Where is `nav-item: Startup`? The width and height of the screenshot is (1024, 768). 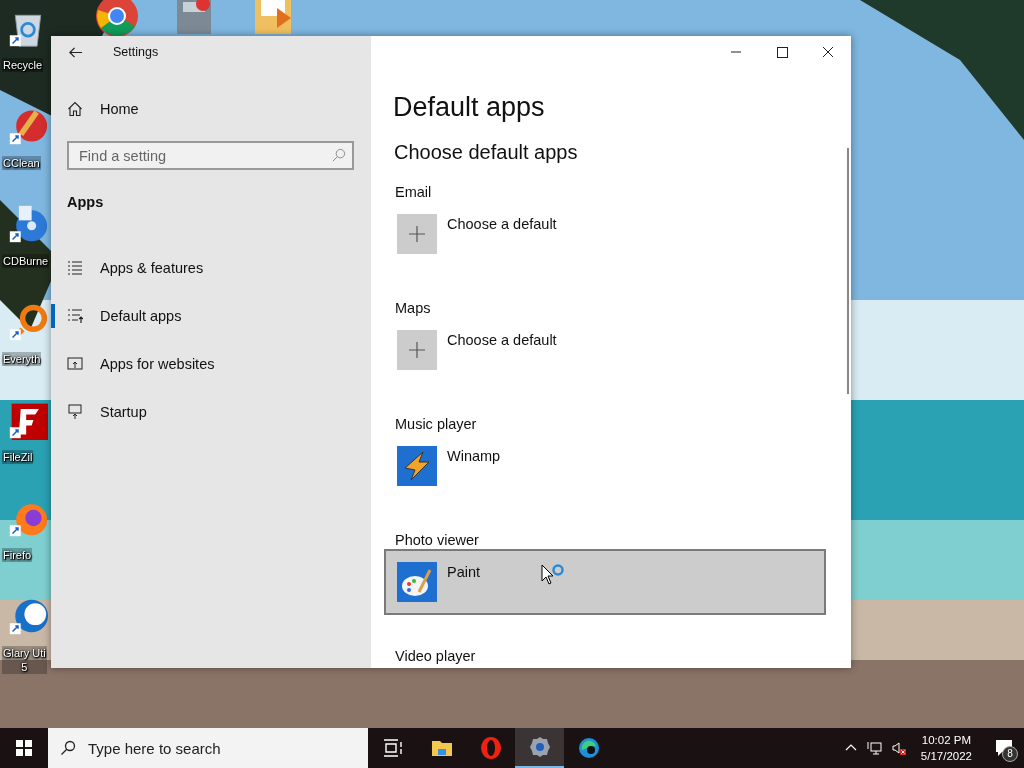 nav-item: Startup is located at coordinates (211, 412).